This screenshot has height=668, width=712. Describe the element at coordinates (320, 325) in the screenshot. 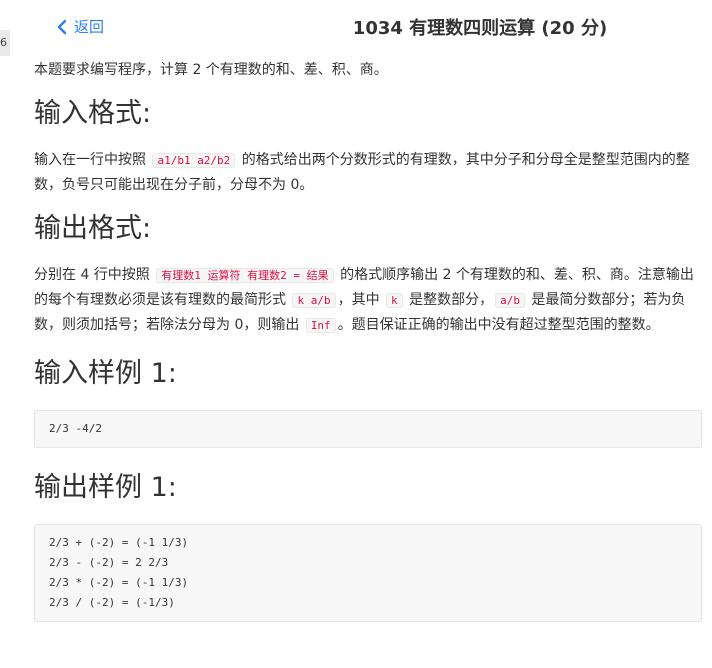

I see `inline-code: Inf` at that location.